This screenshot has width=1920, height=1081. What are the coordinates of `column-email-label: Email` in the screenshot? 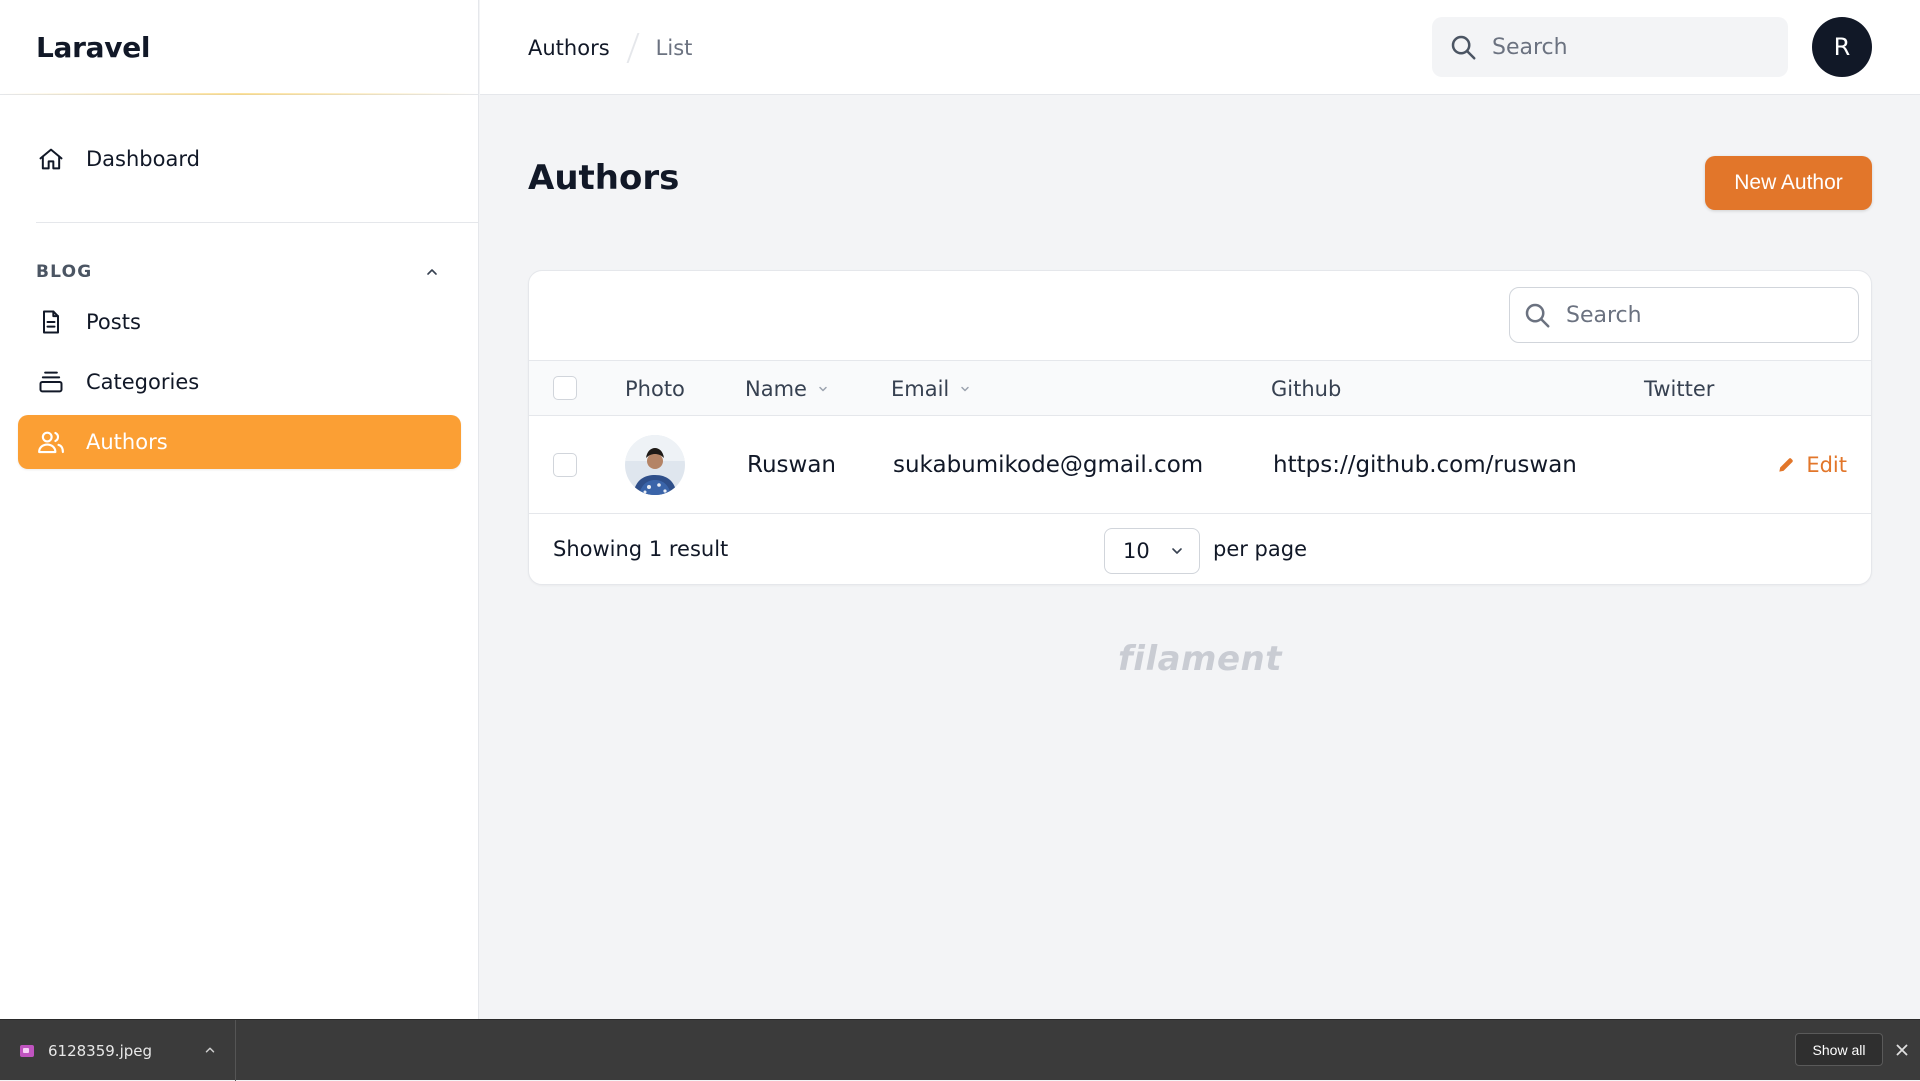 It's located at (920, 388).